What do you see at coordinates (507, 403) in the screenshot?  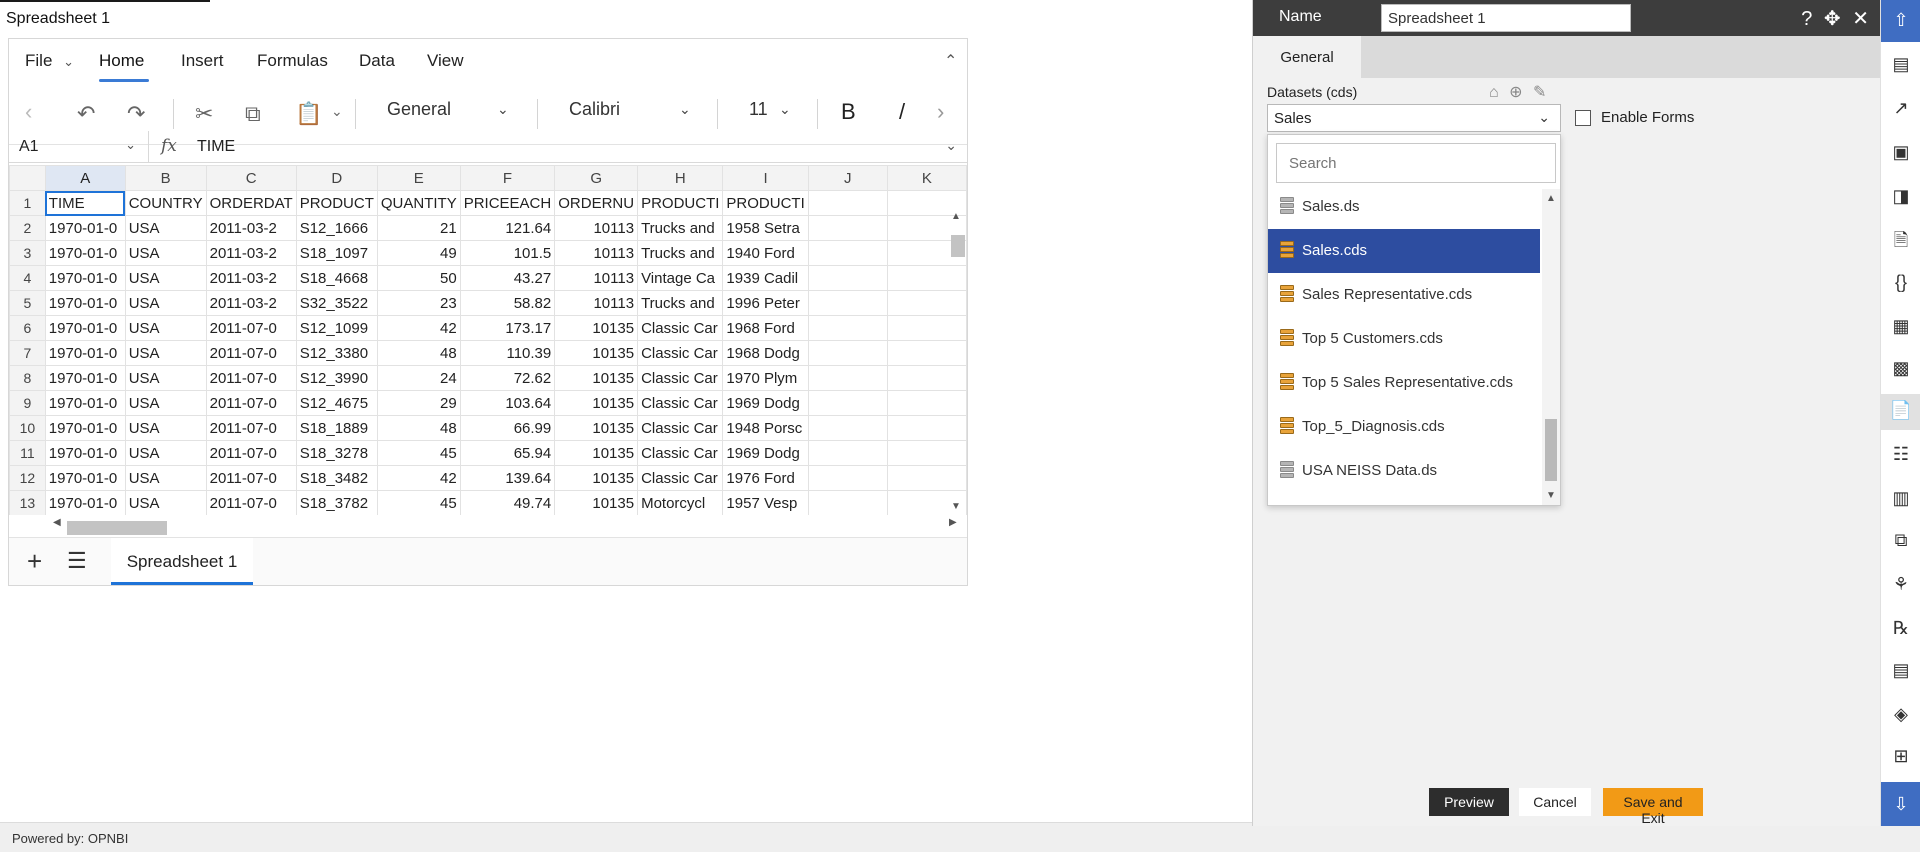 I see `grid-cell: 103.64` at bounding box center [507, 403].